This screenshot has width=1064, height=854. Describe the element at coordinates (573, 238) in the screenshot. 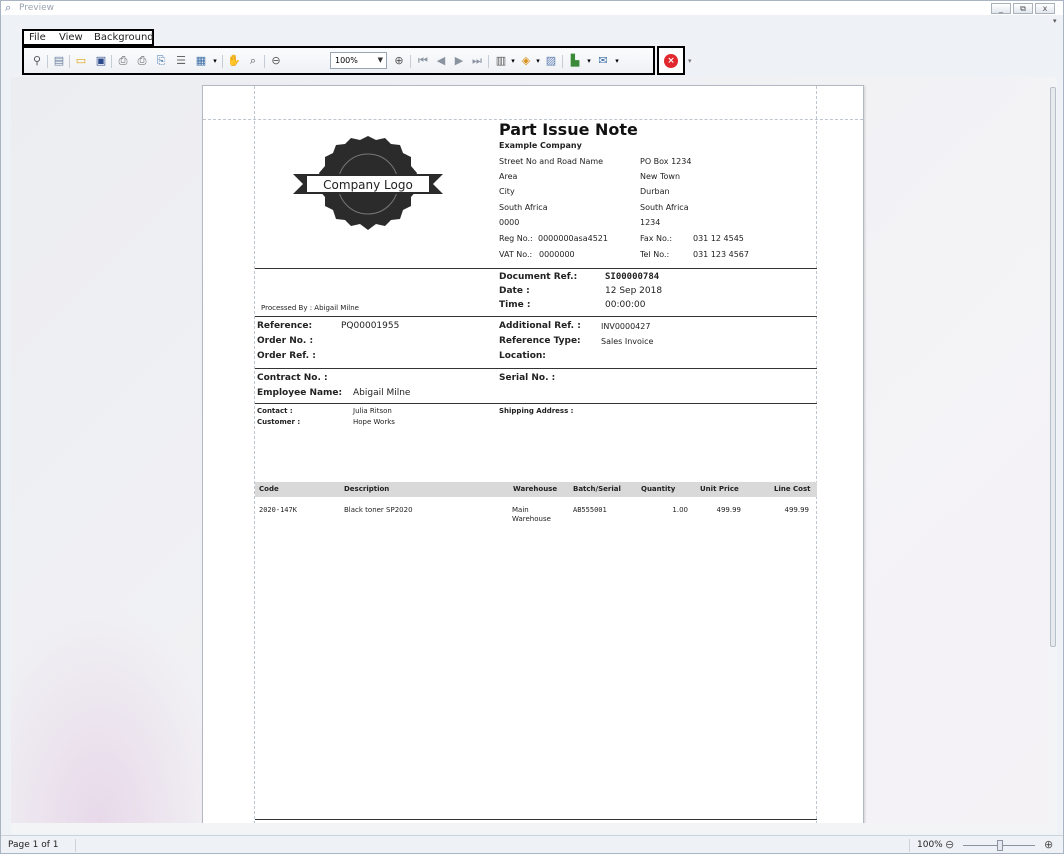

I see `reg-value: 0000000asa4521` at that location.